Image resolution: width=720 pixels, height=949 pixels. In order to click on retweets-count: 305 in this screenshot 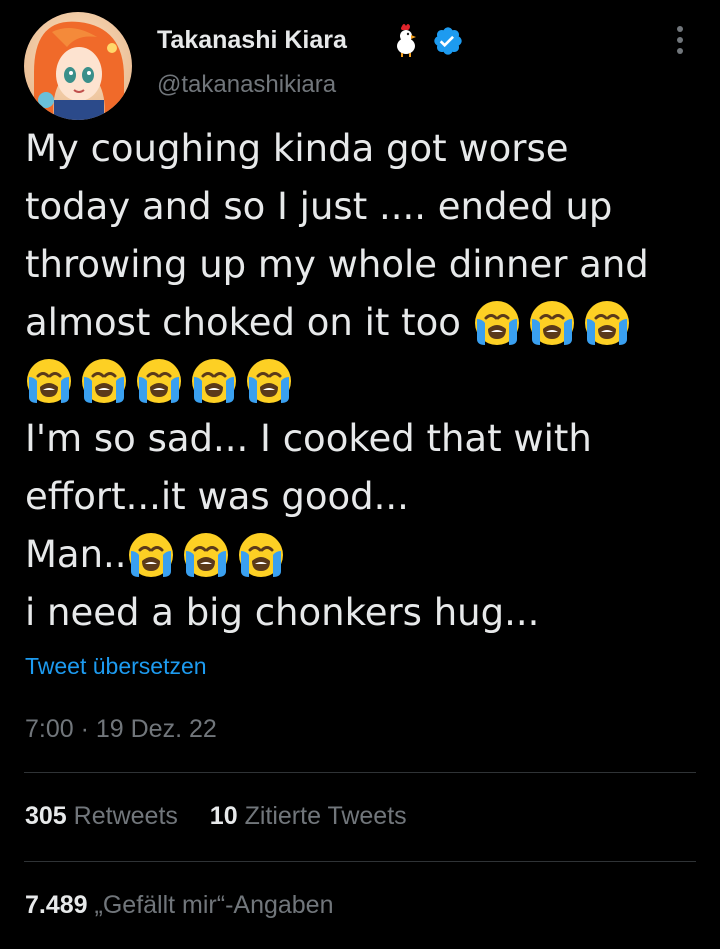, I will do `click(46, 816)`.